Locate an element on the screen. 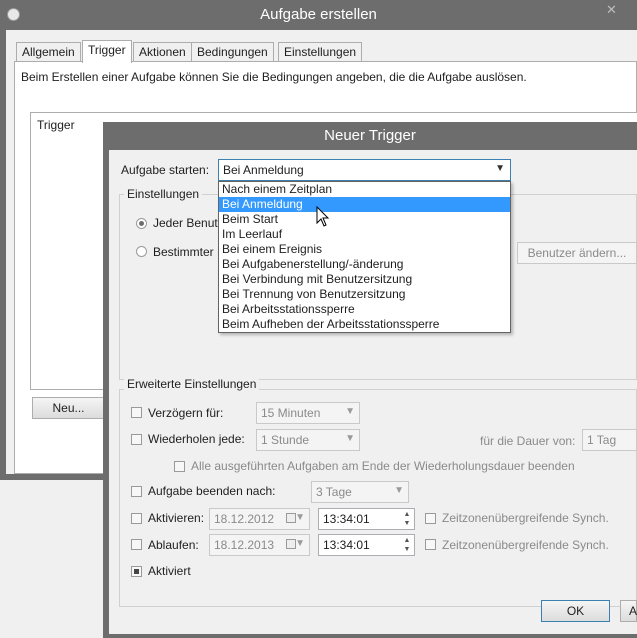 The width and height of the screenshot is (637, 638). tab-aktionen: Aktionen is located at coordinates (162, 52).